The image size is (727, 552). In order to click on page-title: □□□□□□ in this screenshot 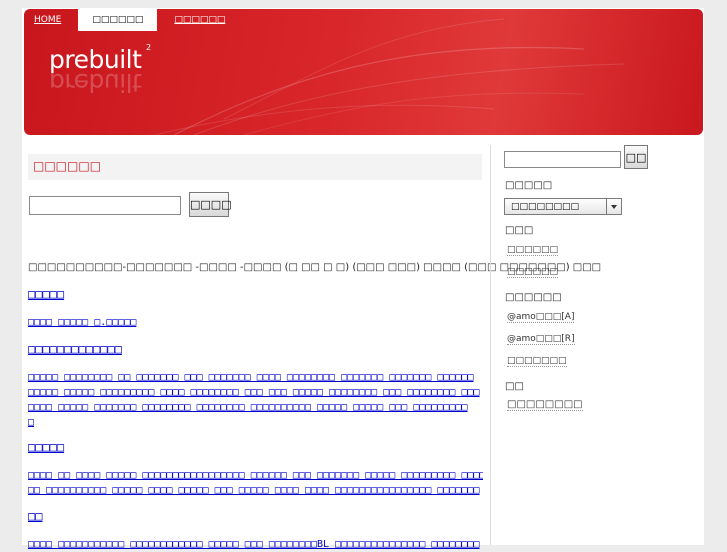, I will do `click(67, 166)`.